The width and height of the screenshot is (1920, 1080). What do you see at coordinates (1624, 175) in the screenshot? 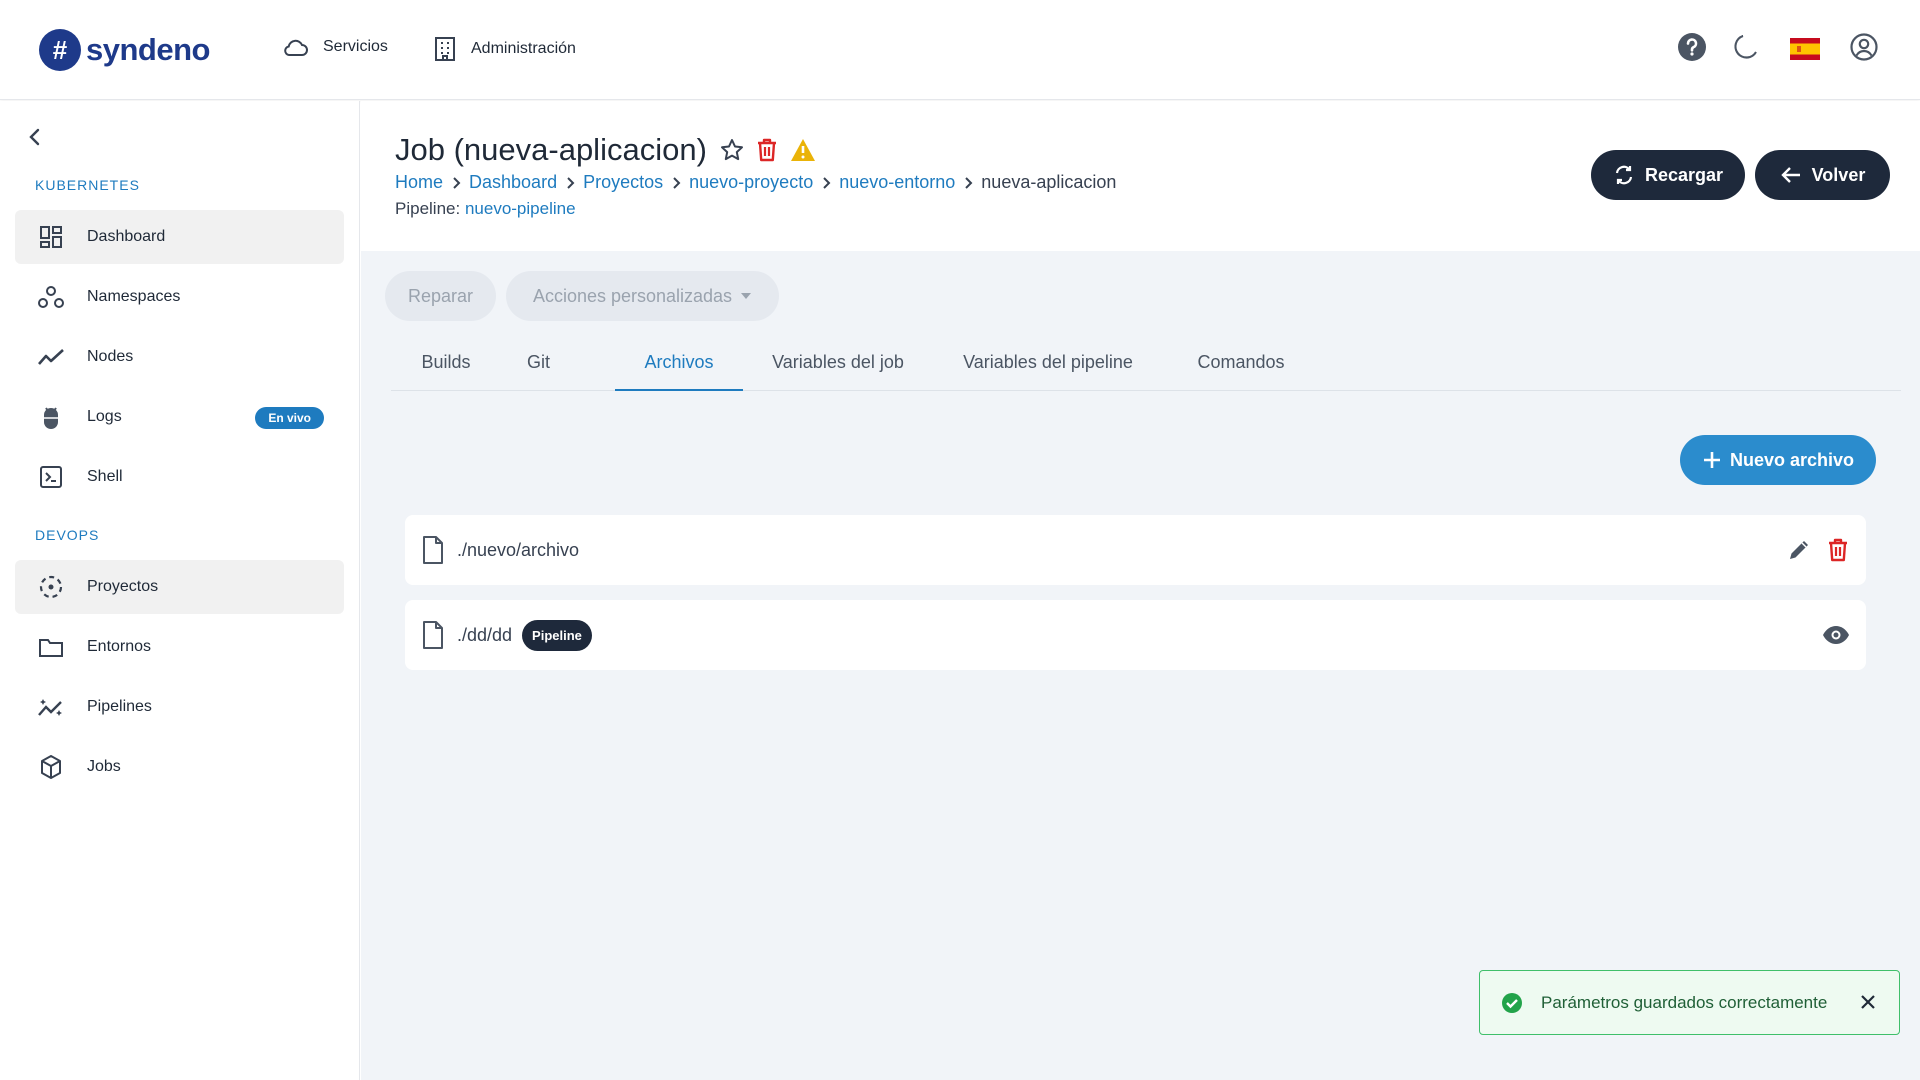
I see `refresh-icon` at bounding box center [1624, 175].